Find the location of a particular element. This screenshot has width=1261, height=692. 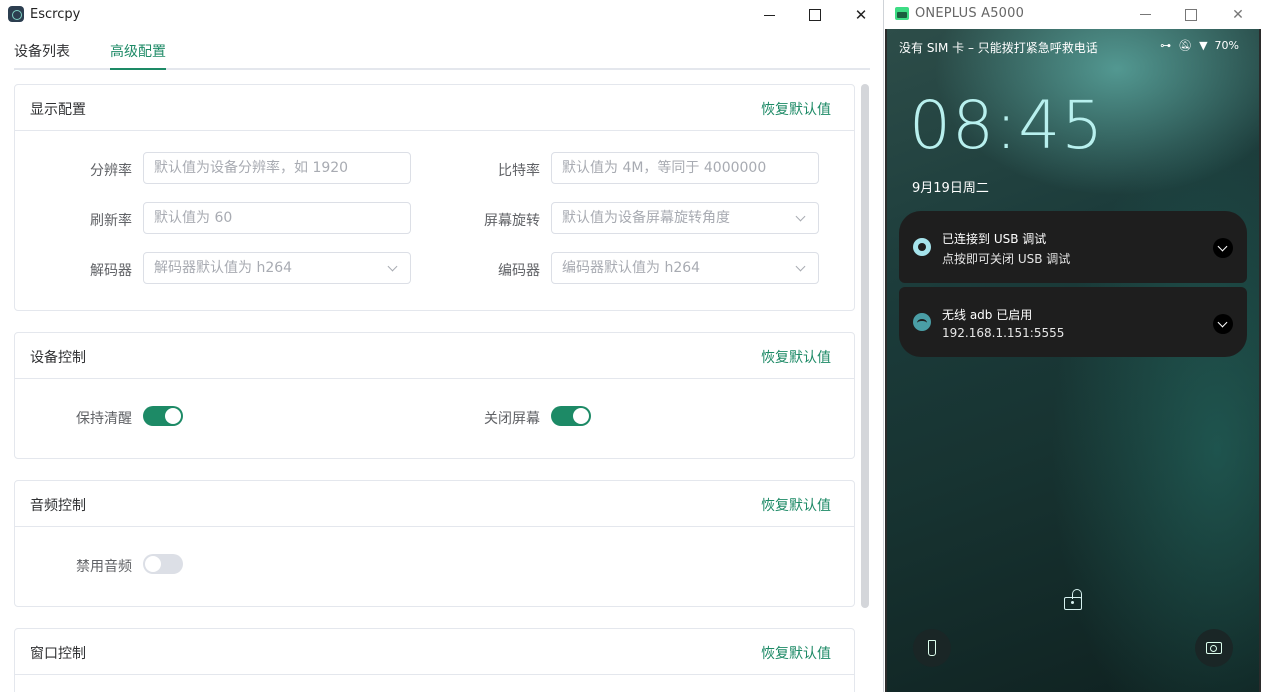

reset-window-control-button: 恢复默认值 is located at coordinates (796, 653).